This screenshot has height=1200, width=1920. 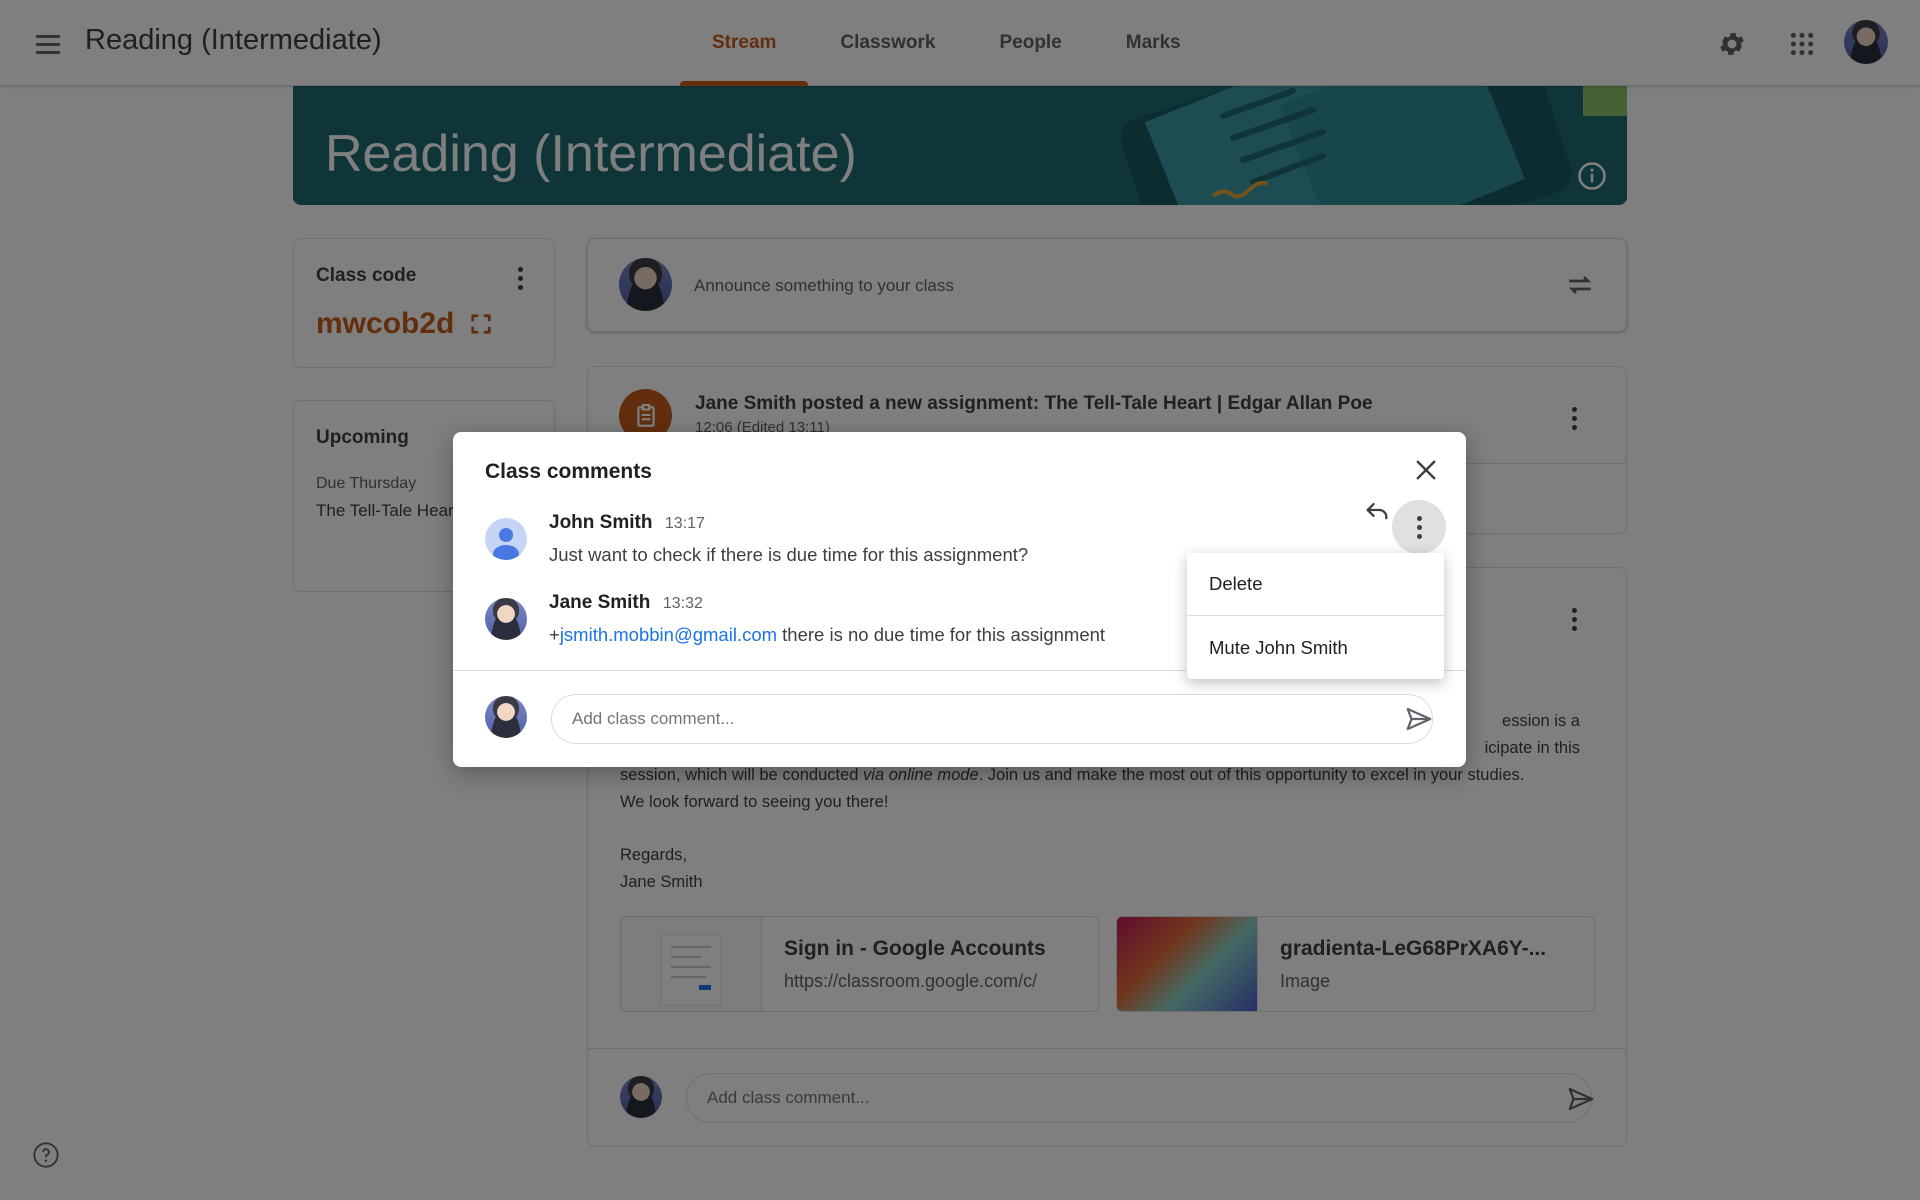 I want to click on comment-header: John Smith 13:17, so click(x=627, y=523).